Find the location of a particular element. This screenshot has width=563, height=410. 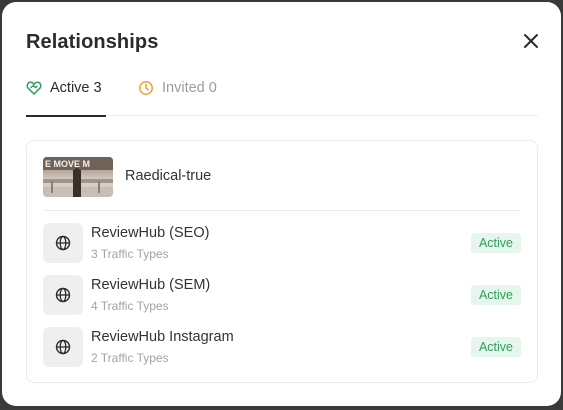

relationship-traffic-types: 3 Traffic Types is located at coordinates (130, 254).